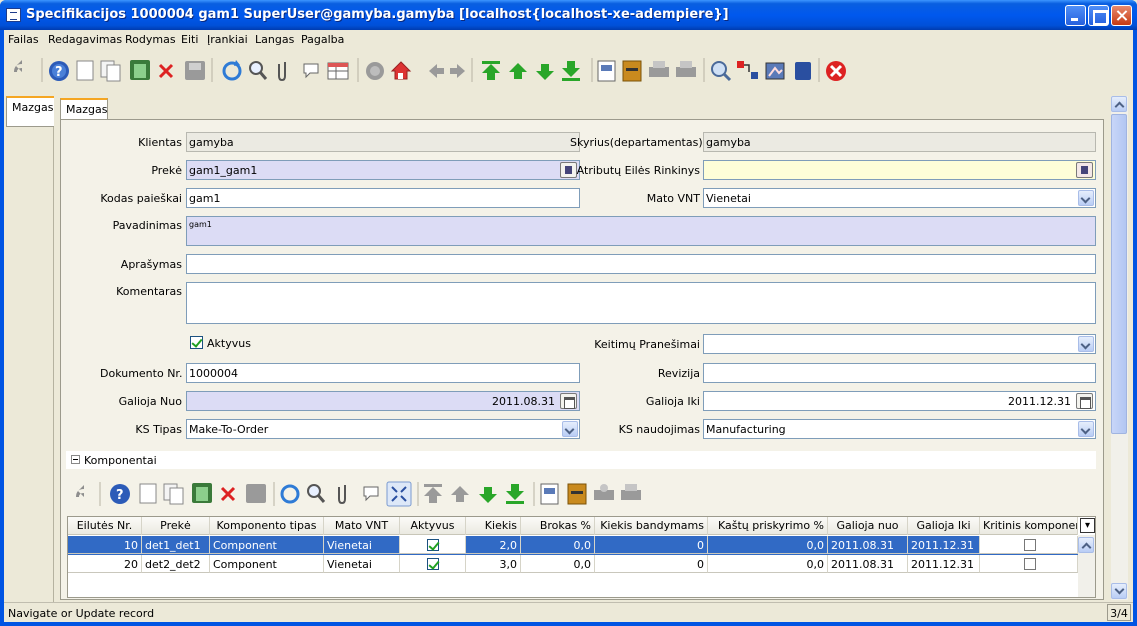  I want to click on aktyvus-checkbox, so click(196, 342).